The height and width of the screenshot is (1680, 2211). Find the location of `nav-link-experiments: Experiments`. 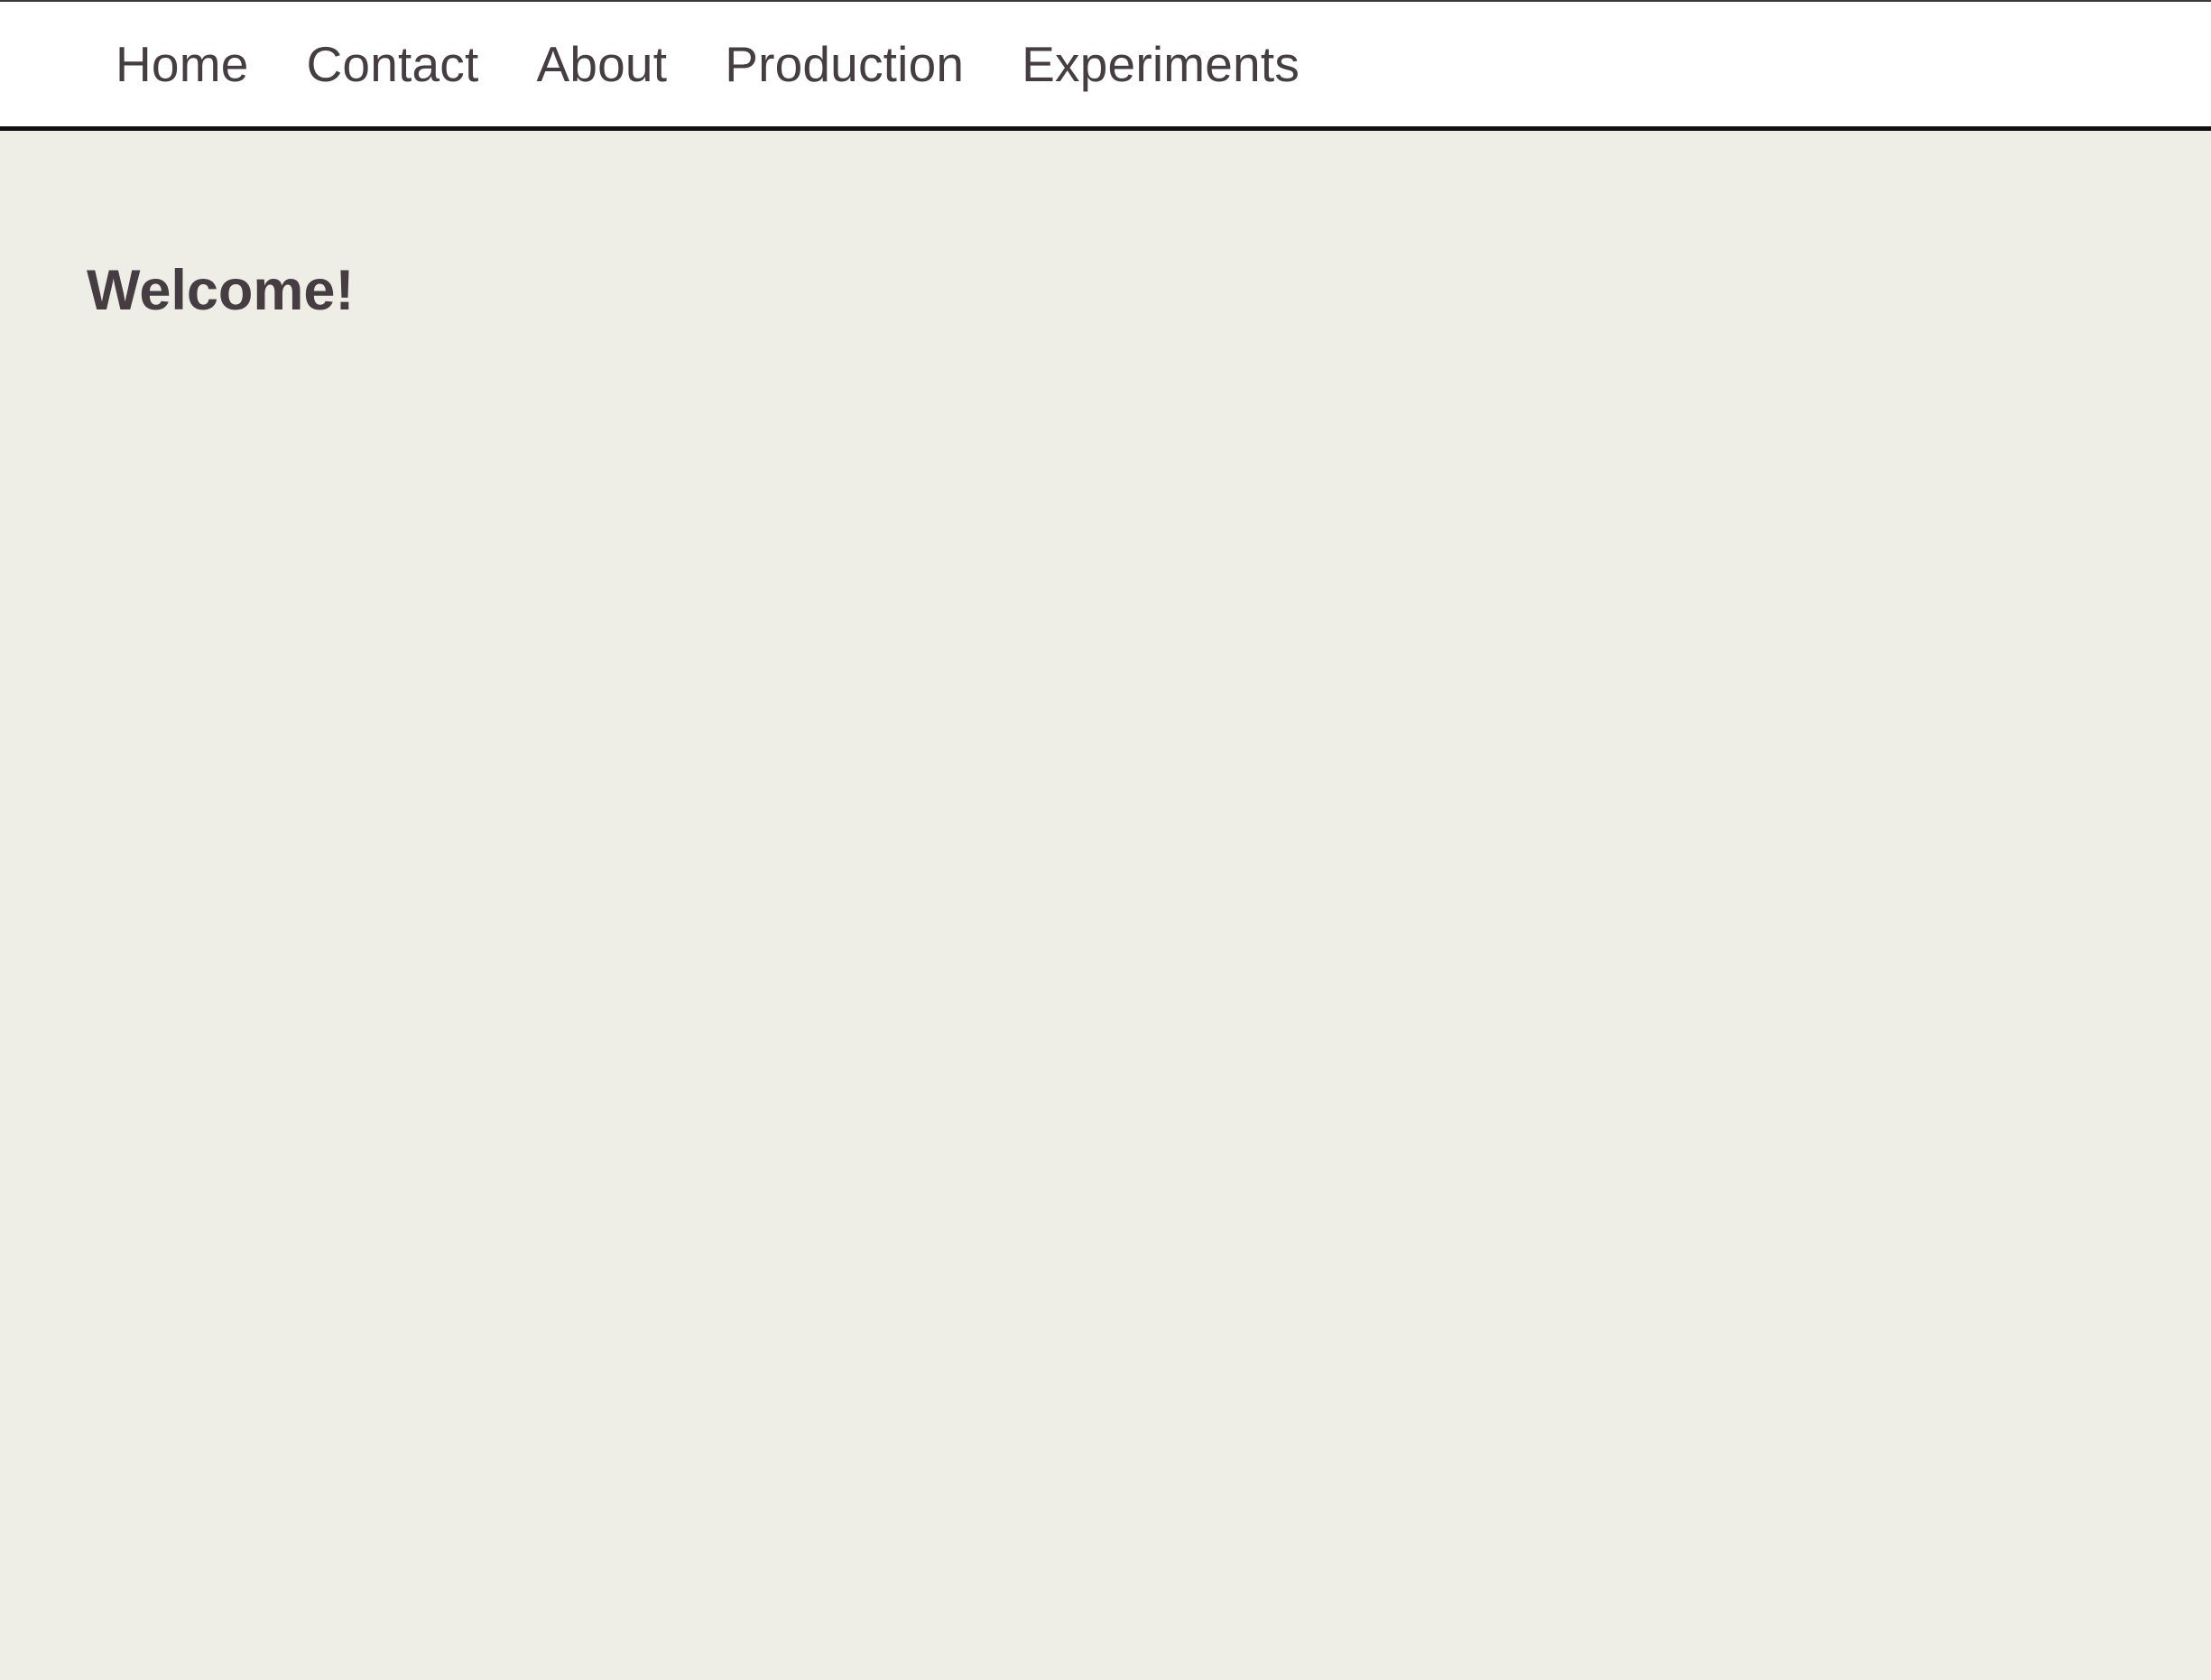

nav-link-experiments: Experiments is located at coordinates (1161, 64).